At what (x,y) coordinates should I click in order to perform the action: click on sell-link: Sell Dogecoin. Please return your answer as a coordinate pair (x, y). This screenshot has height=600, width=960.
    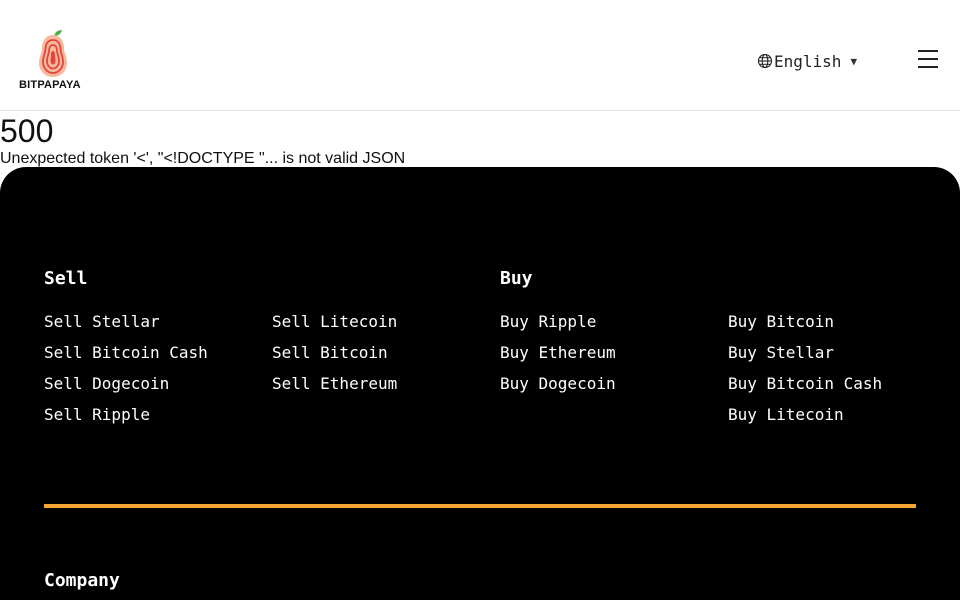
    Looking at the image, I should click on (106, 383).